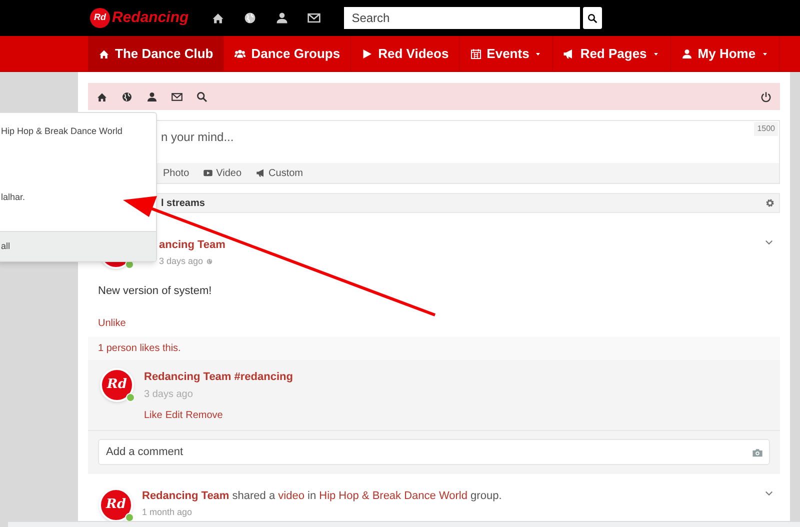 This screenshot has height=527, width=800. Describe the element at coordinates (405, 53) in the screenshot. I see `nav-tab: Red Videos` at that location.